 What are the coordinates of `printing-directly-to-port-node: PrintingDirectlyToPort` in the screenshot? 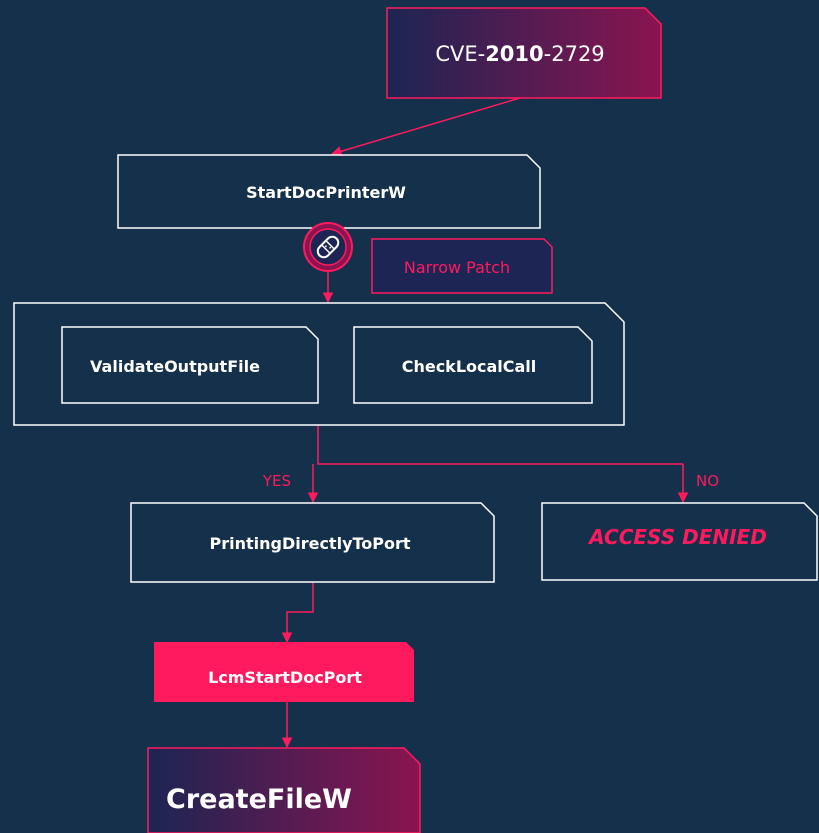 It's located at (312, 542).